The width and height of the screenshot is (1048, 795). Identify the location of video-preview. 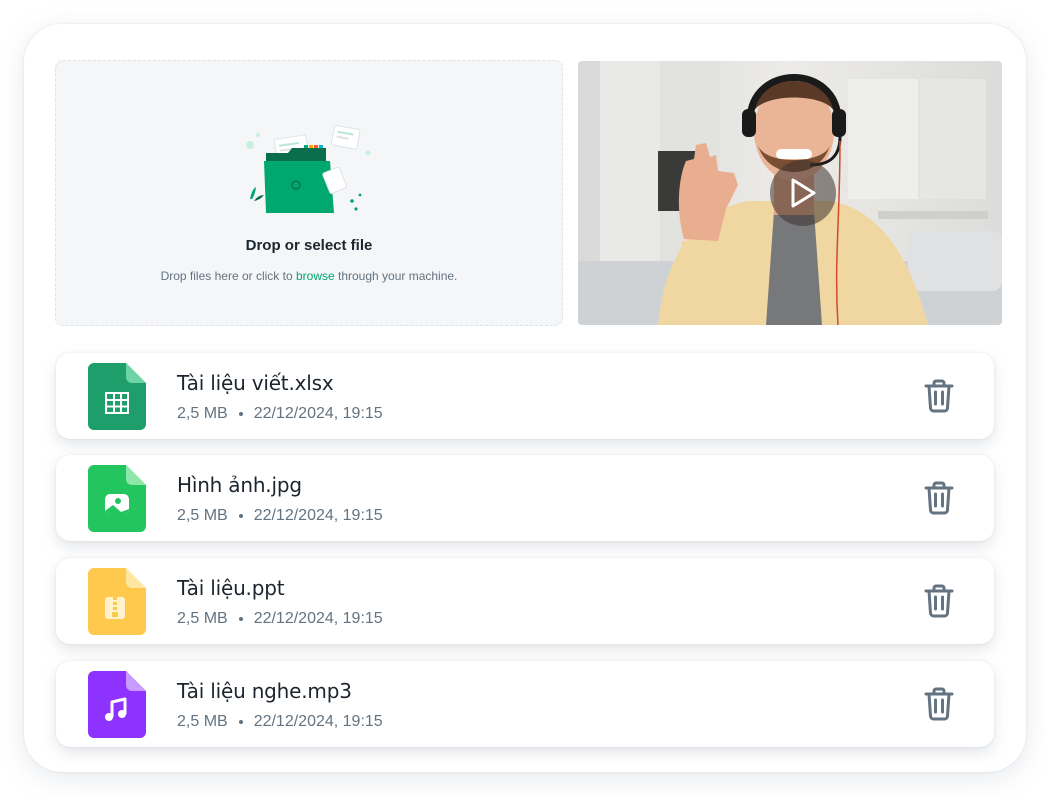
(790, 193).